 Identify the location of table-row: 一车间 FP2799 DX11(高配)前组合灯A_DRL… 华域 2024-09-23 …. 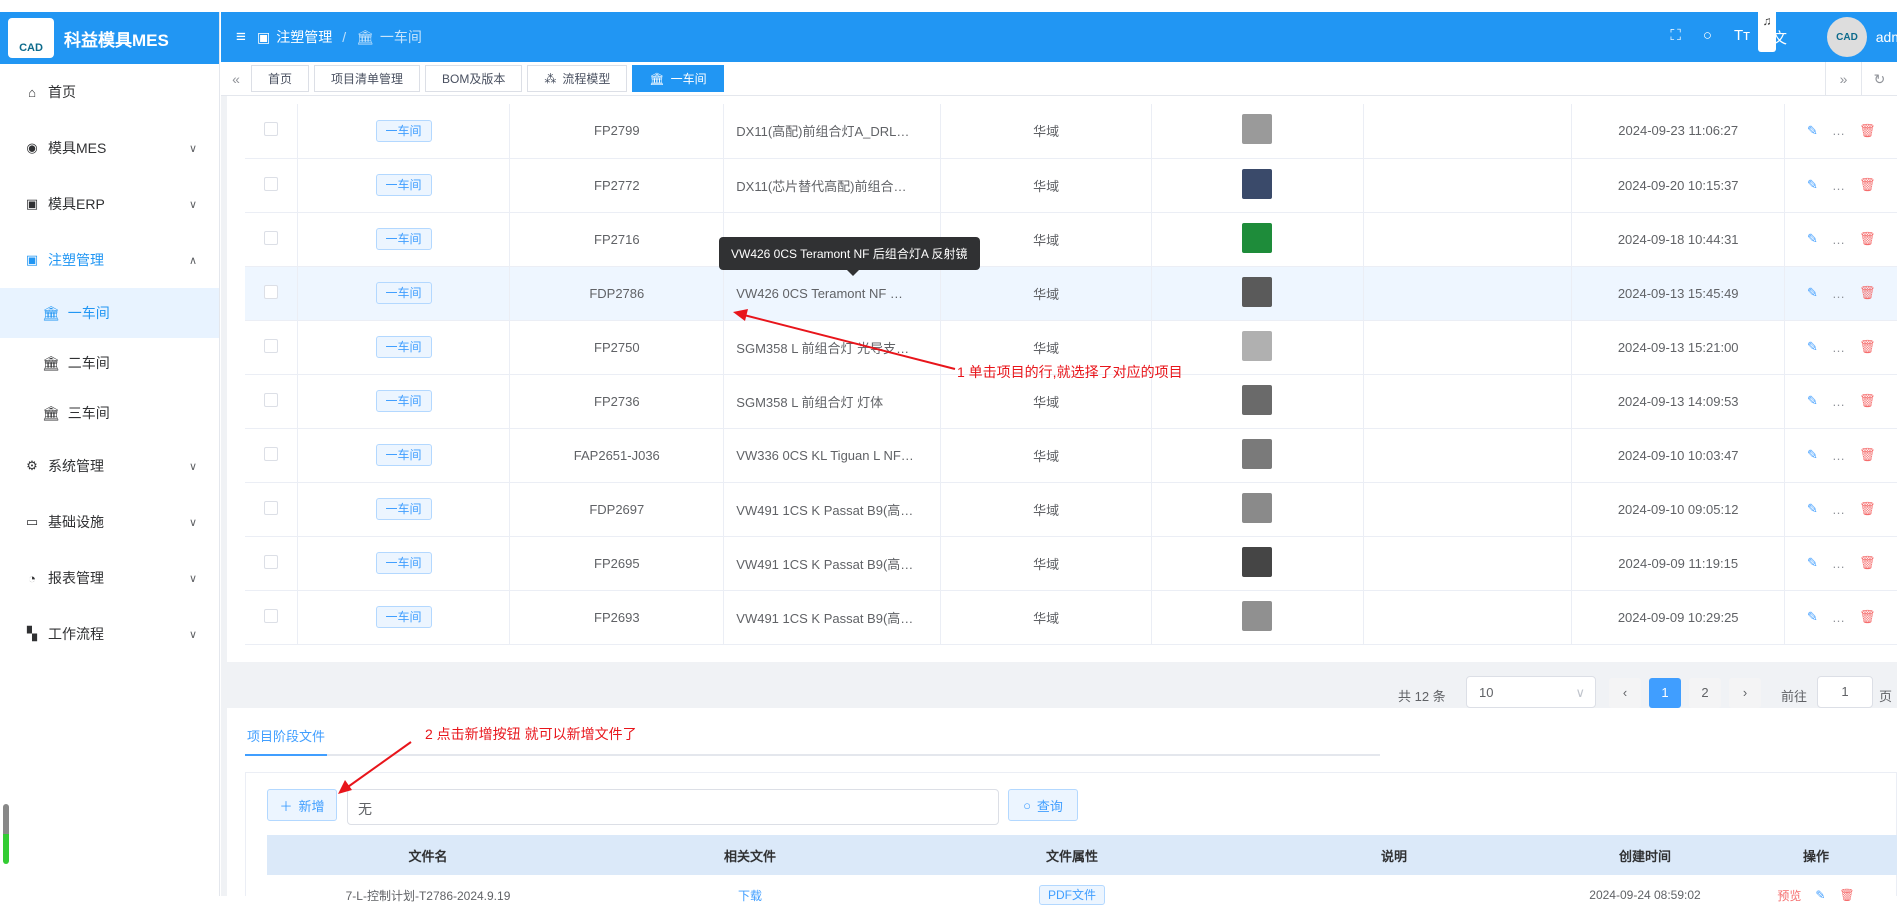
(1071, 131).